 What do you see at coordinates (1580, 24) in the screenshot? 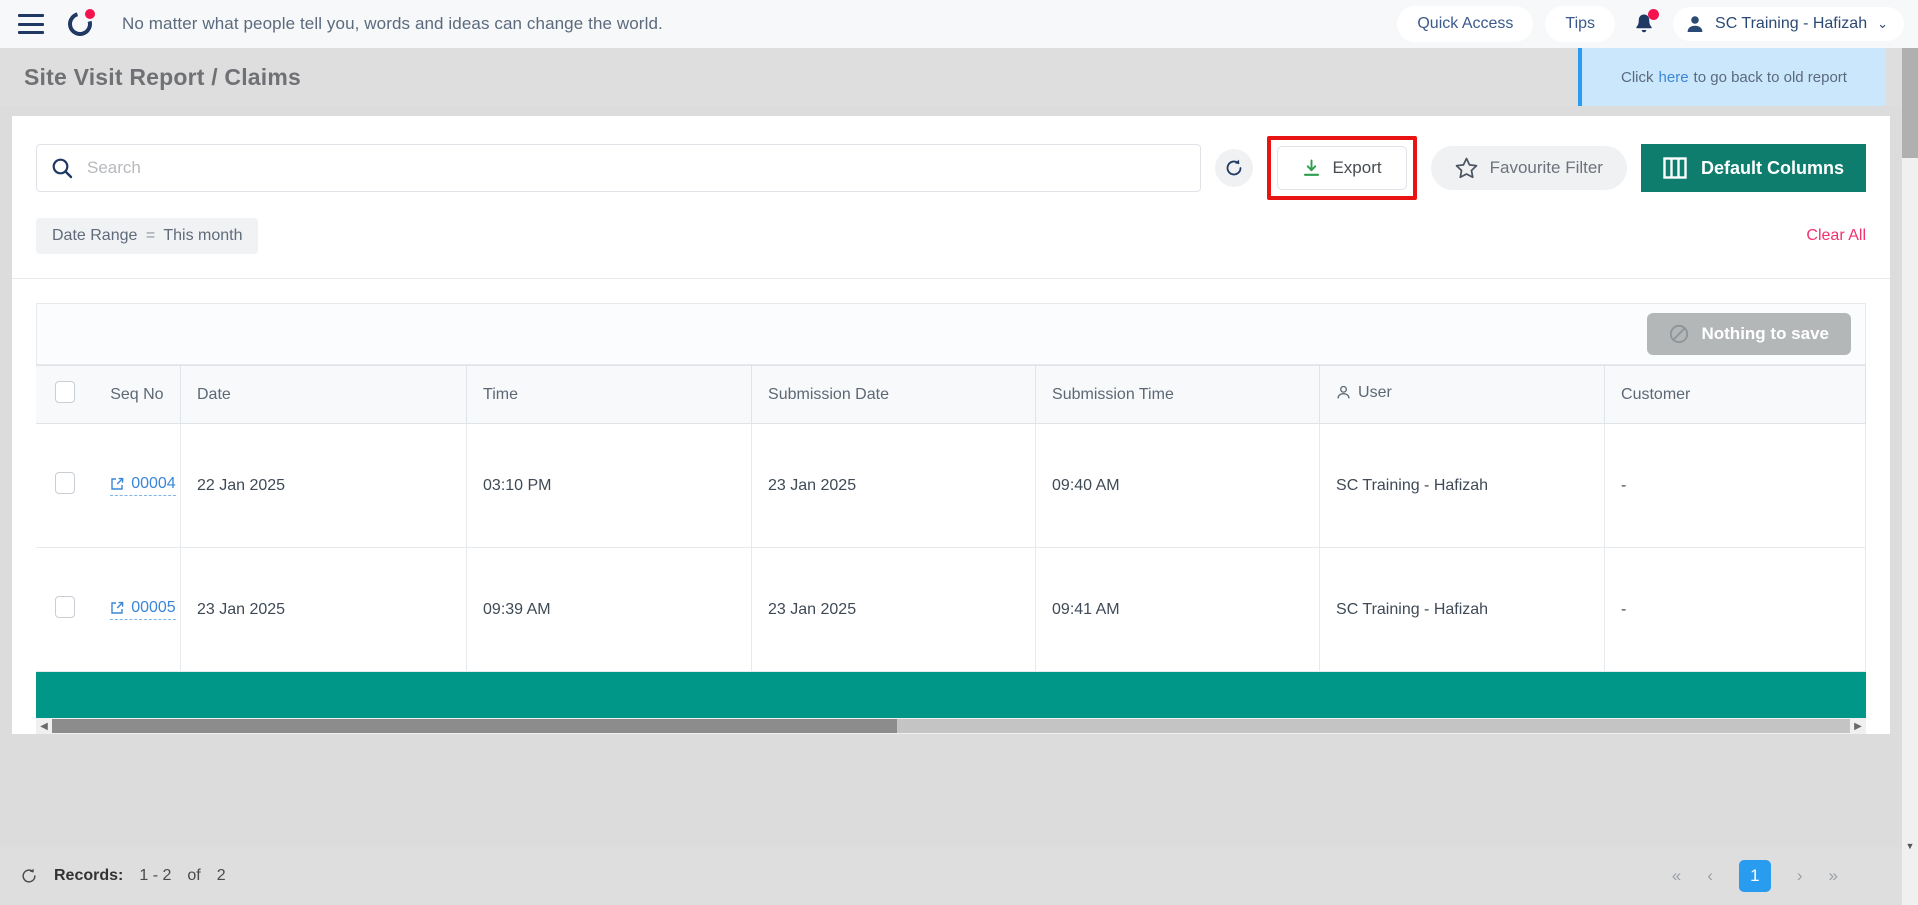
I see `tips-button: Tips` at bounding box center [1580, 24].